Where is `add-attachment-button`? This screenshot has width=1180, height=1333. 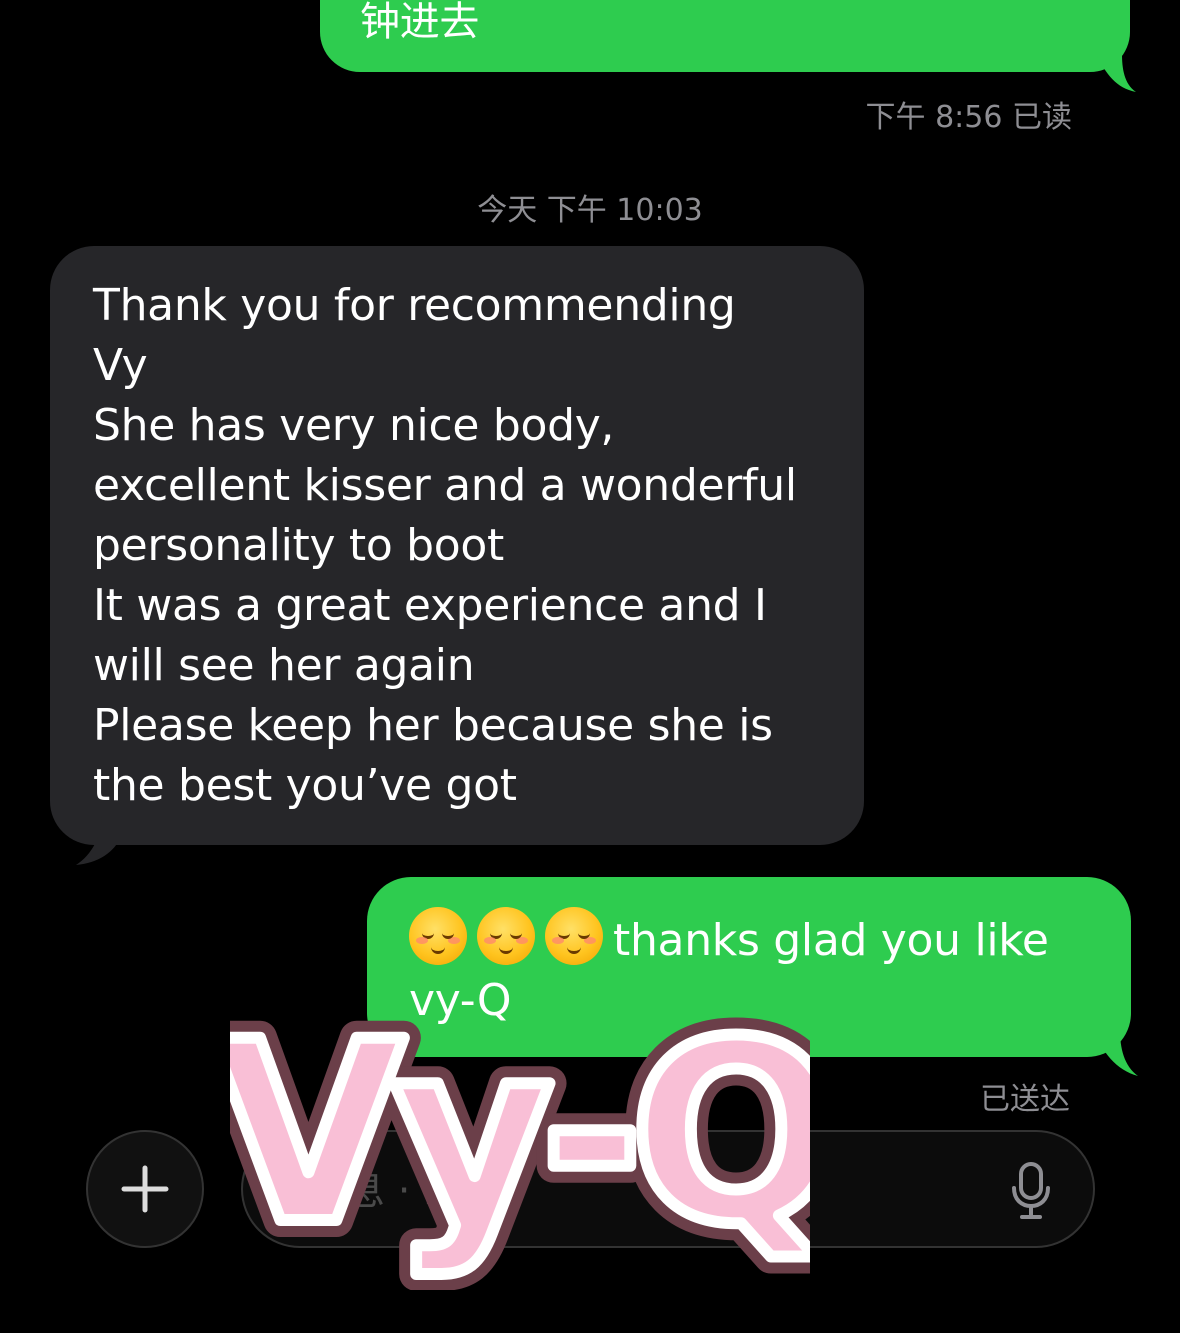 add-attachment-button is located at coordinates (145, 1189).